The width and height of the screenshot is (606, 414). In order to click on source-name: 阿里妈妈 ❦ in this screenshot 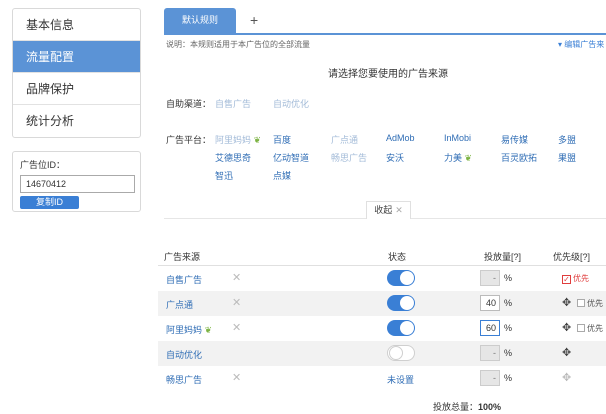, I will do `click(189, 329)`.